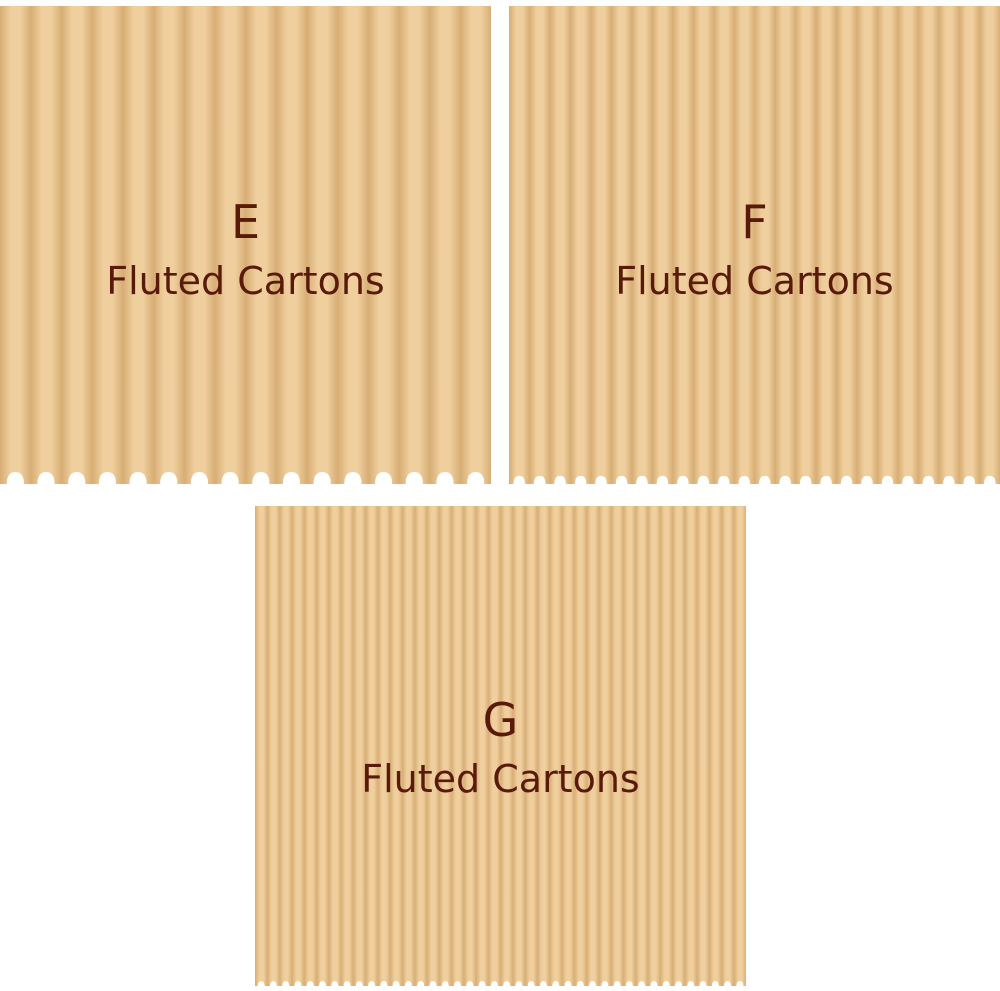 The image size is (1000, 991). Describe the element at coordinates (500, 720) in the screenshot. I see `flute-letter: G` at that location.